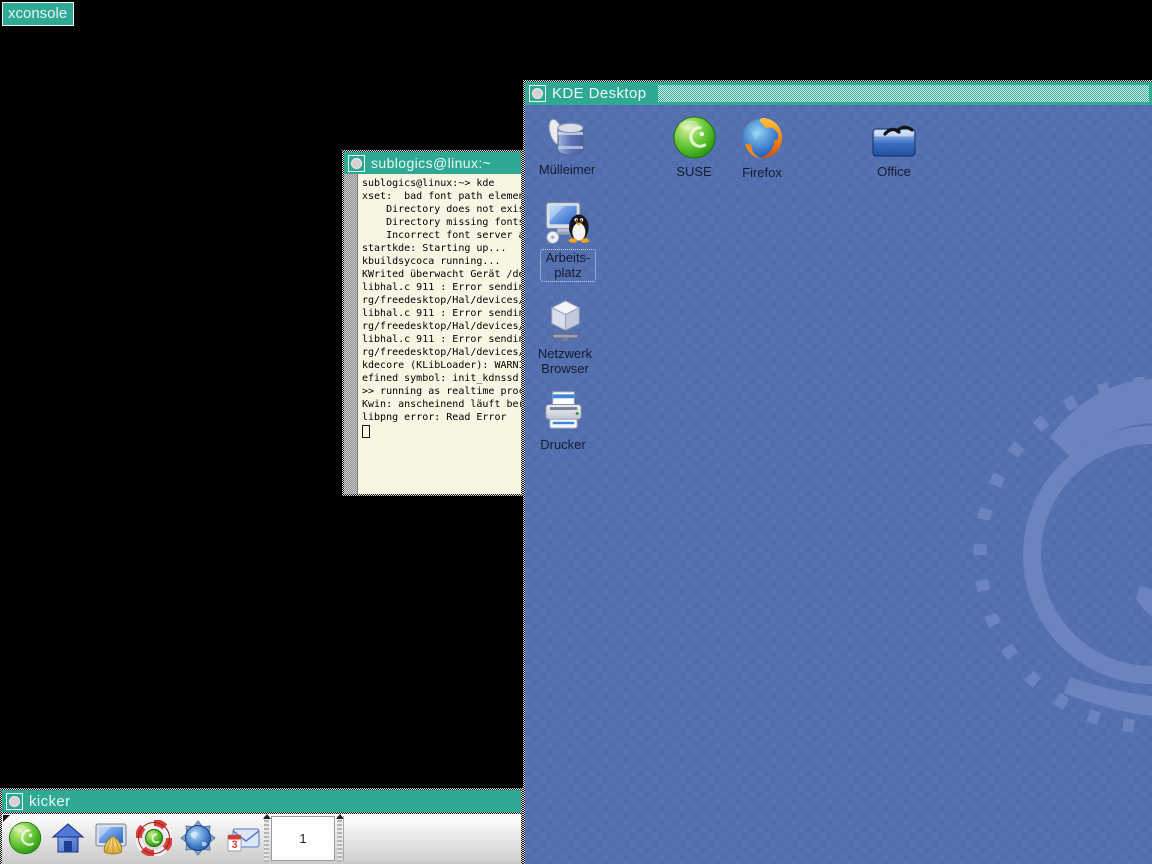 This screenshot has height=864, width=1152. I want to click on suse-geeko-ball-icon, so click(694, 137).